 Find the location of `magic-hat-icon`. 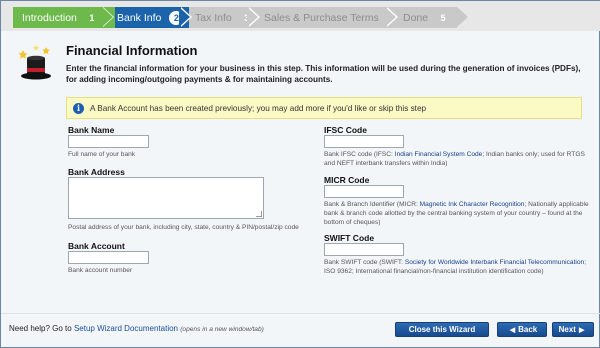

magic-hat-icon is located at coordinates (34, 62).